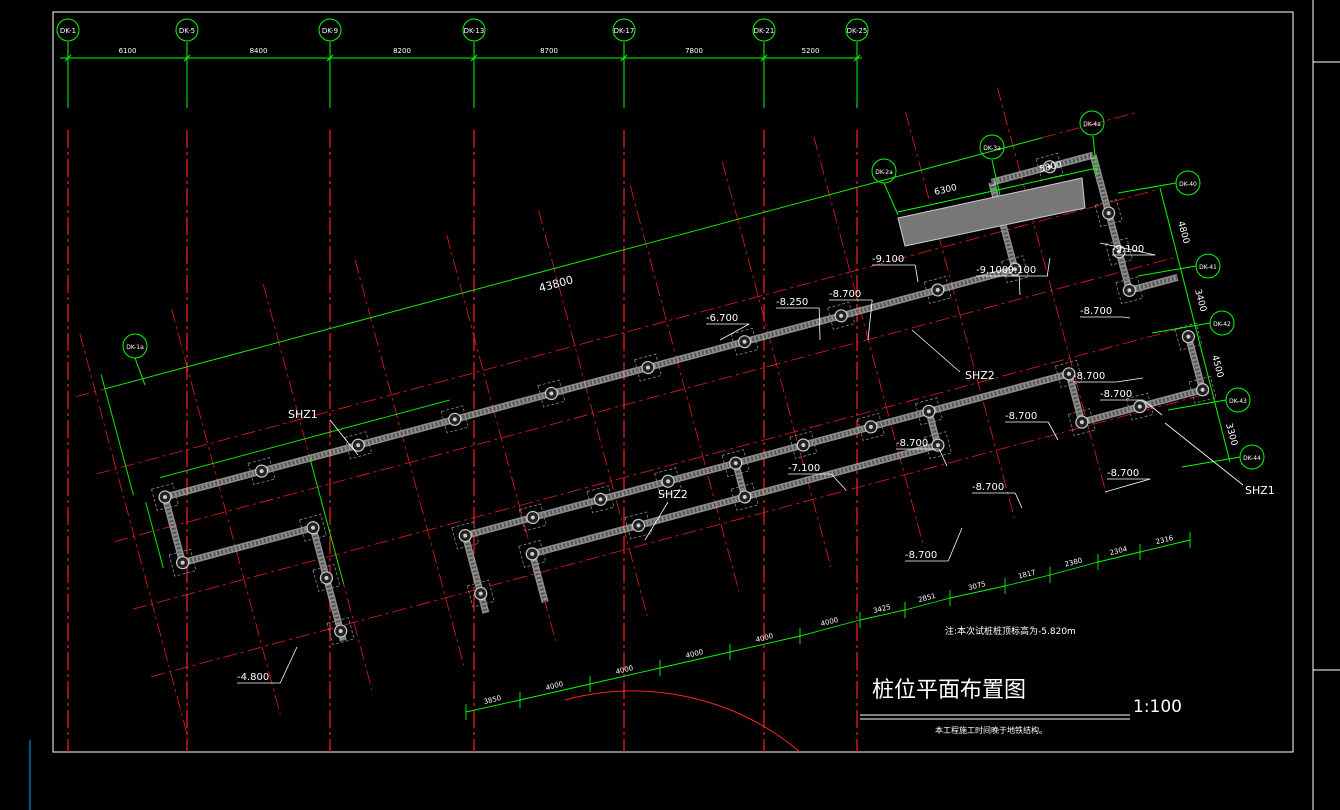  Describe the element at coordinates (1191, 320) in the screenshot. I see `right-axis-bubbles: DK-40 DK-41 DK-42 DK-43 DK-44` at that location.